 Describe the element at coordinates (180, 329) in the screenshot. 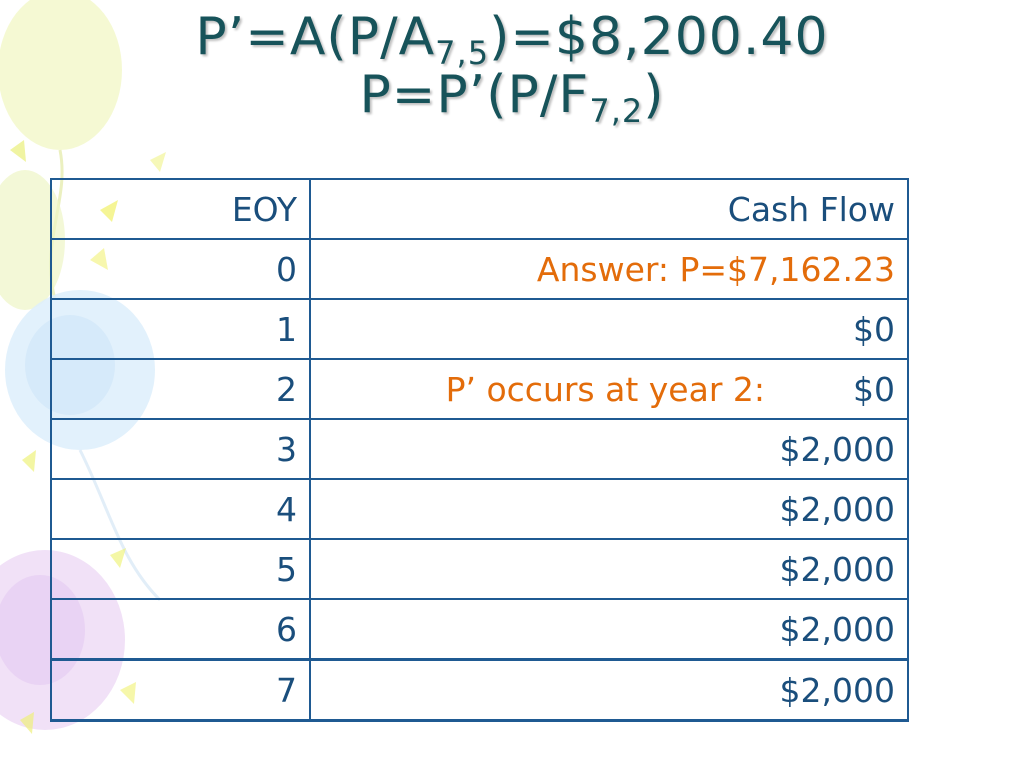

I see `eoy-cell: 1` at that location.